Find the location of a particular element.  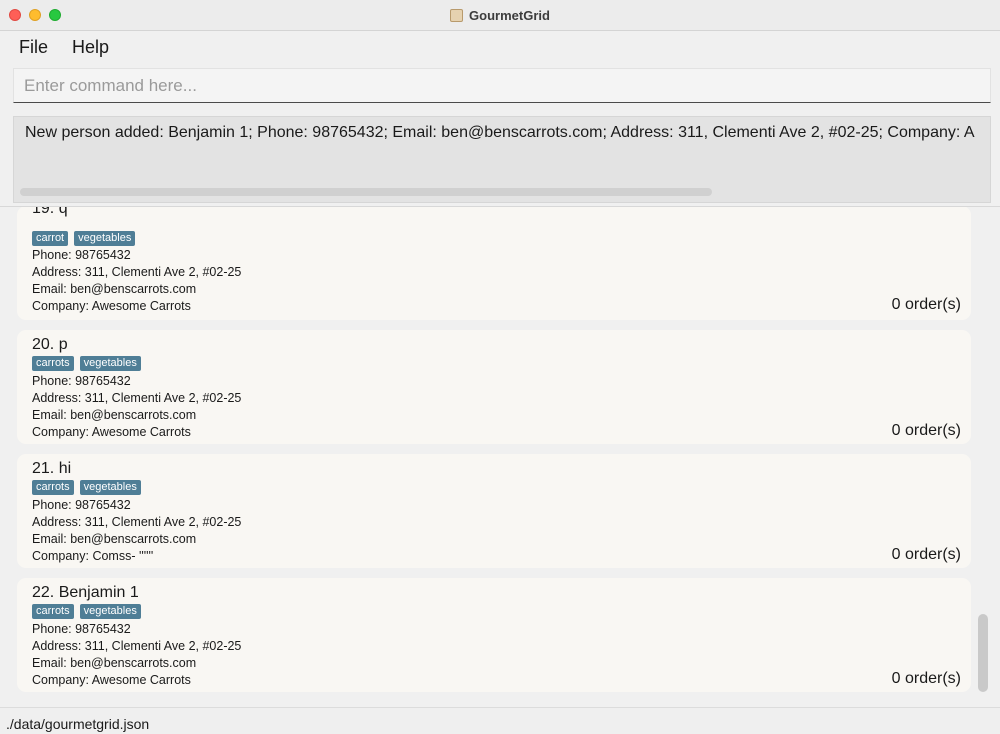

person-name: 20. p is located at coordinates (50, 344).